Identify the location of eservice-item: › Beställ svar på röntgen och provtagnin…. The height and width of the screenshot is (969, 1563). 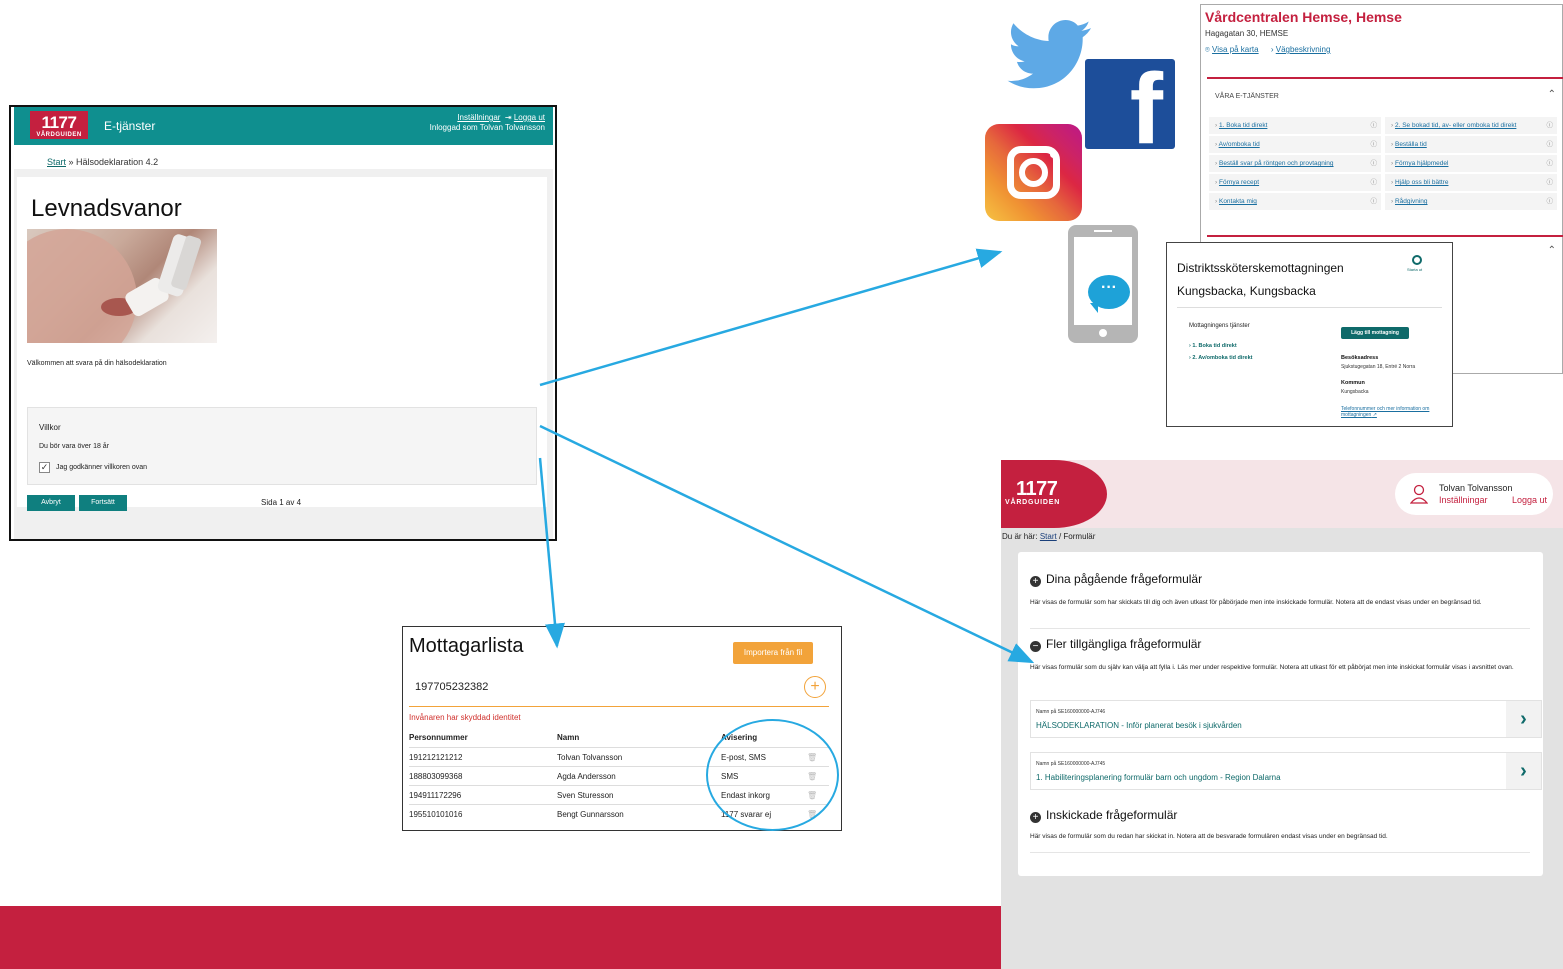
(1295, 163).